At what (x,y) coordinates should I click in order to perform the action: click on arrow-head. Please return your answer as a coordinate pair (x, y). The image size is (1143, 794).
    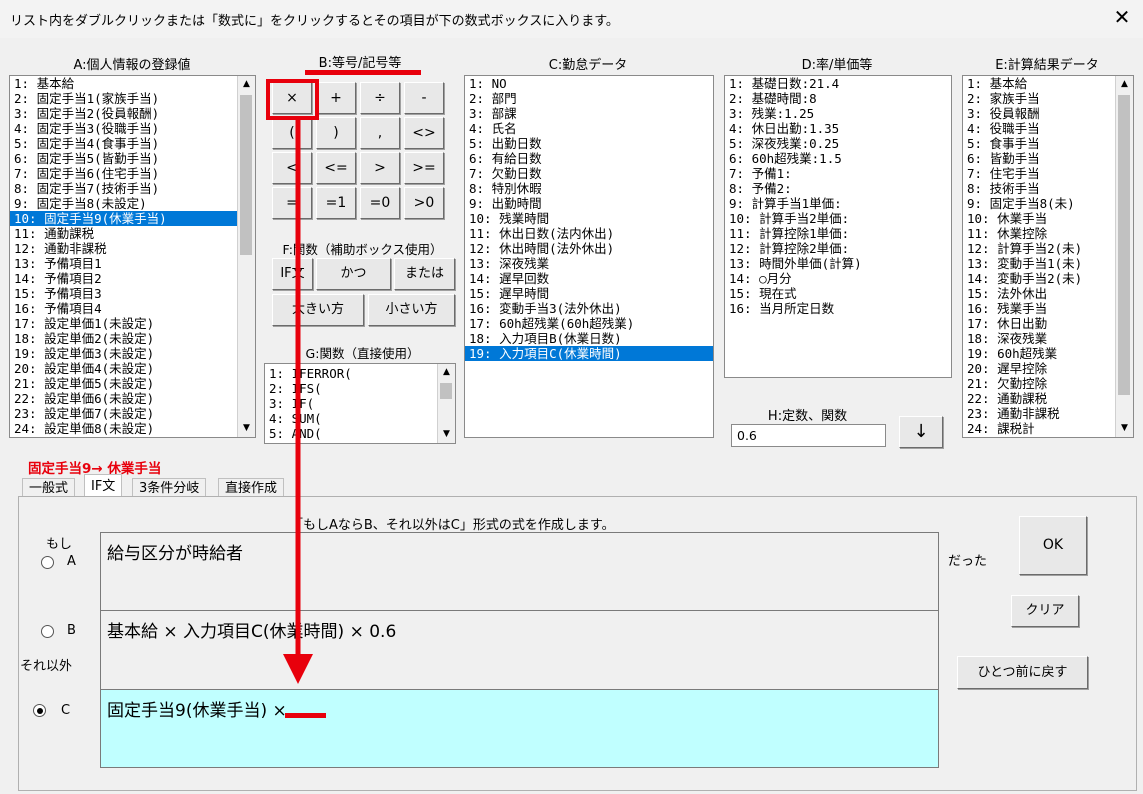
    Looking at the image, I should click on (298, 669).